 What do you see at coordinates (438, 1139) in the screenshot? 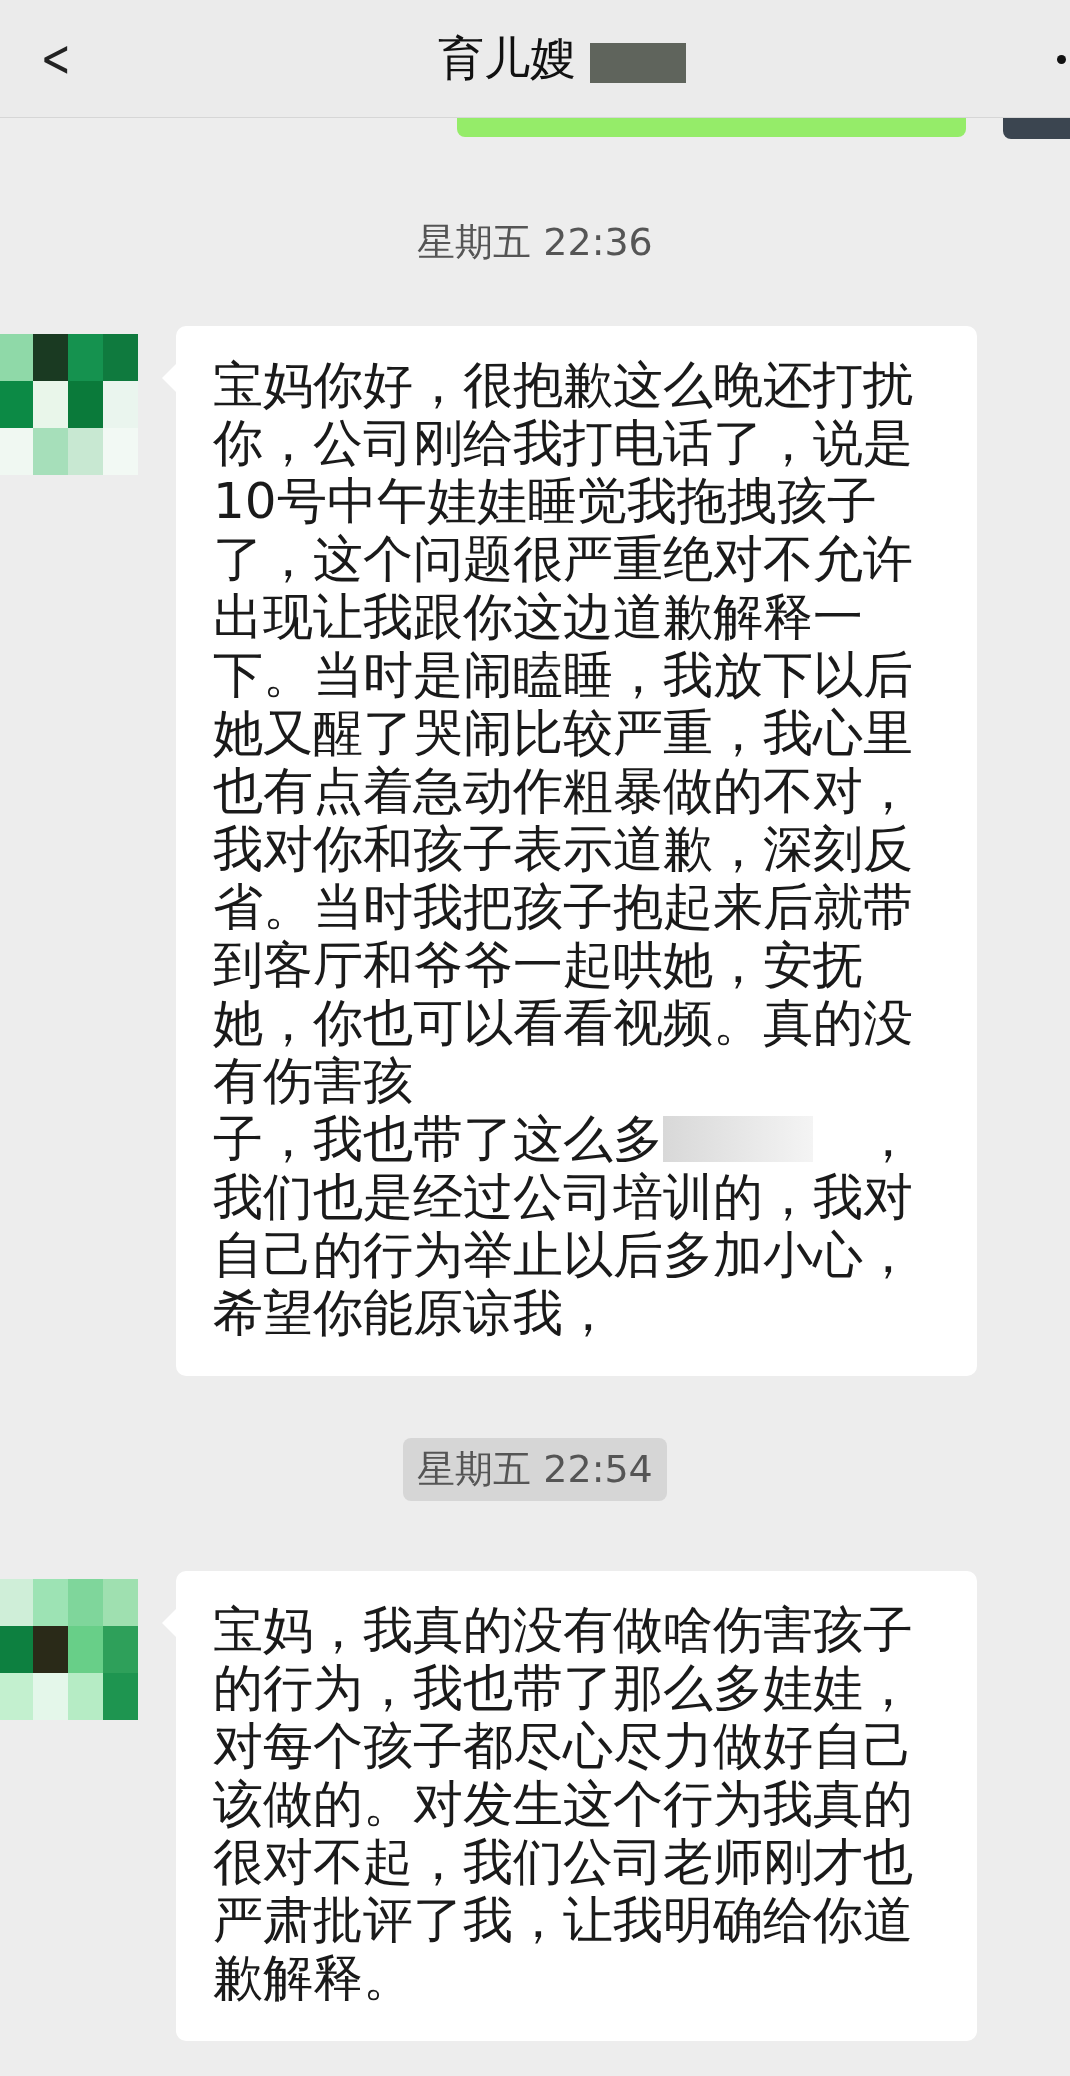
I see `message-text: 子，我也带了这么多` at bounding box center [438, 1139].